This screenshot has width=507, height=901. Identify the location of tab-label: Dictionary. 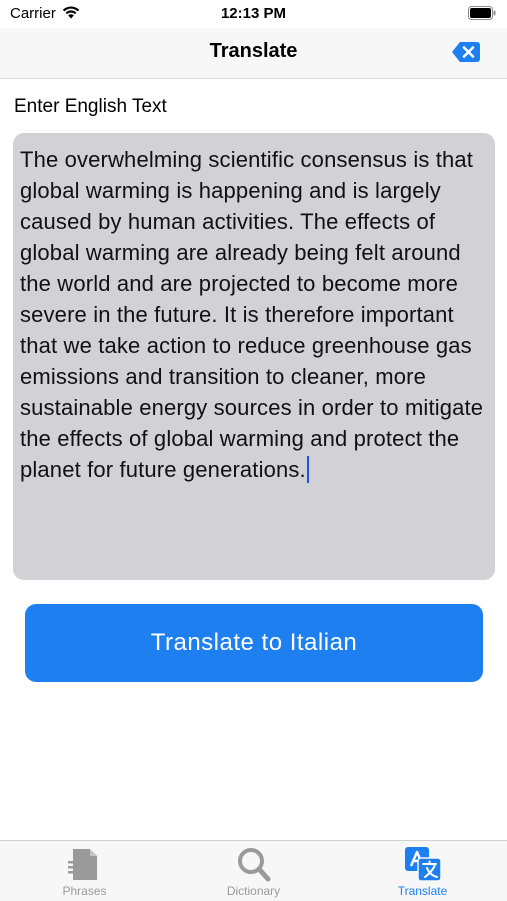
(253, 891).